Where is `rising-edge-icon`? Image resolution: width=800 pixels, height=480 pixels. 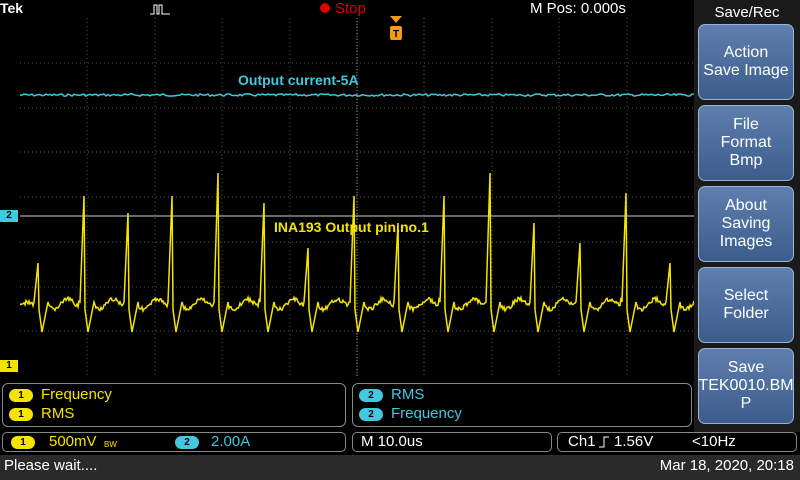
rising-edge-icon is located at coordinates (604, 442).